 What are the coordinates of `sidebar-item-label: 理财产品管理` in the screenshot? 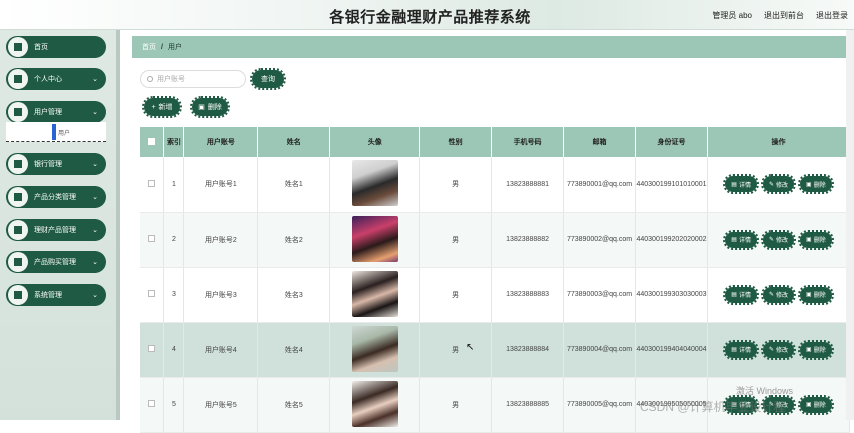 It's located at (55, 230).